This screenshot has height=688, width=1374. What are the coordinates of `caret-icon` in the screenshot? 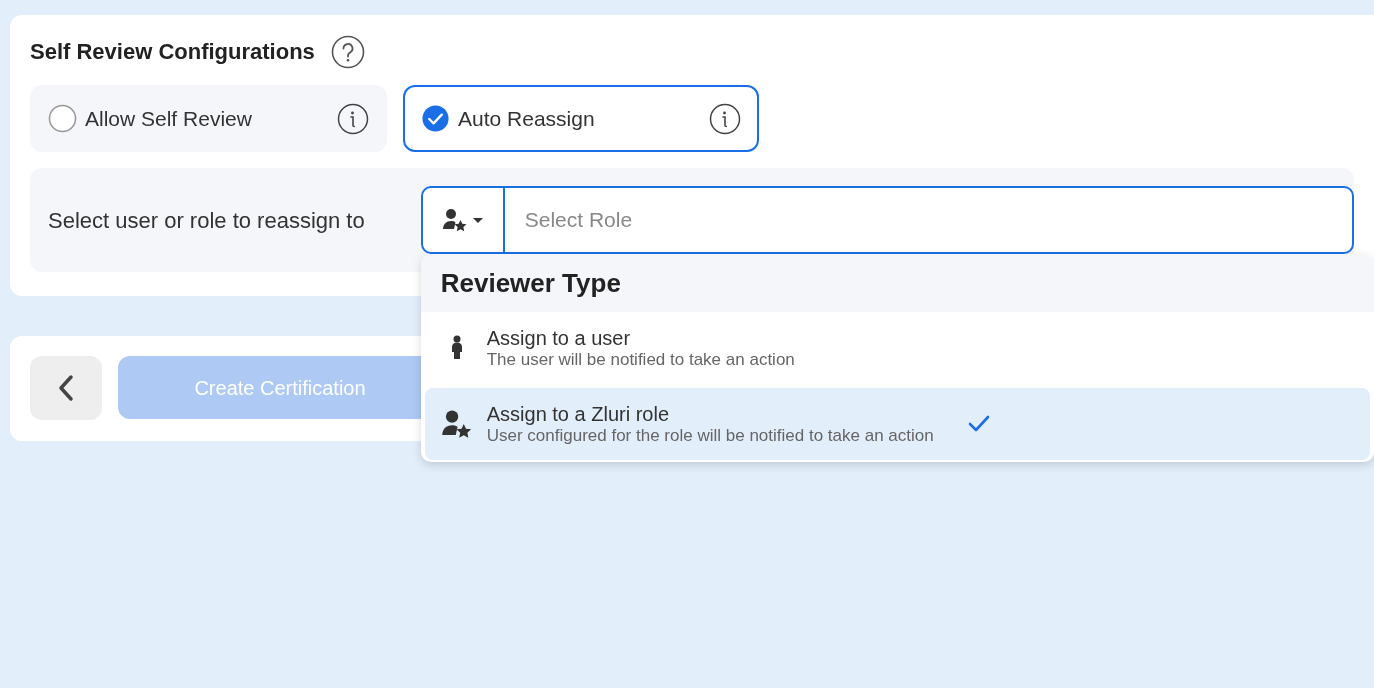 It's located at (477, 220).